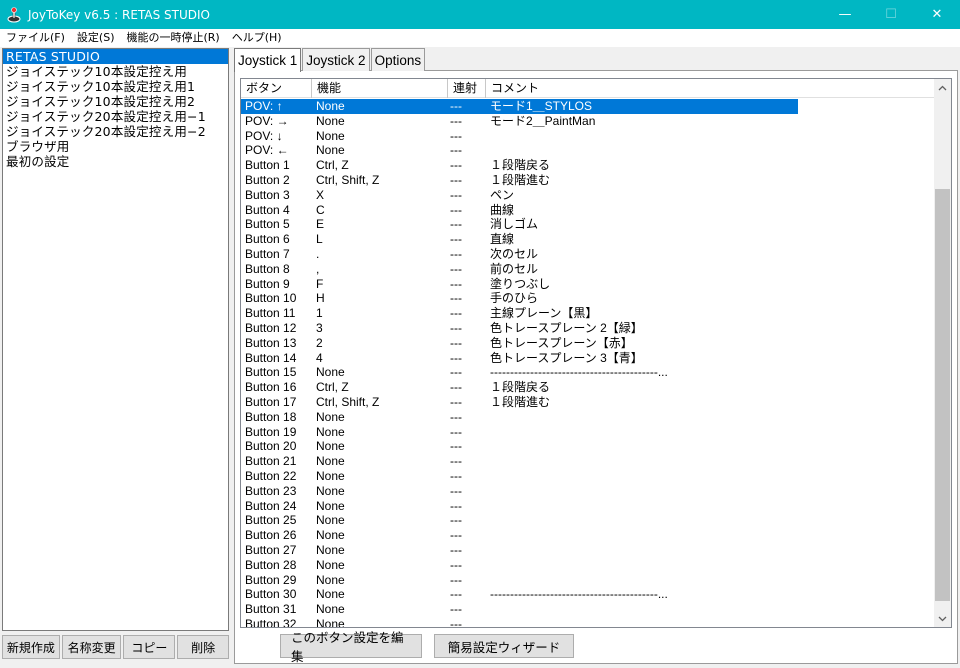 The height and width of the screenshot is (668, 960). I want to click on table-row: Button 31 None ---, so click(588, 609).